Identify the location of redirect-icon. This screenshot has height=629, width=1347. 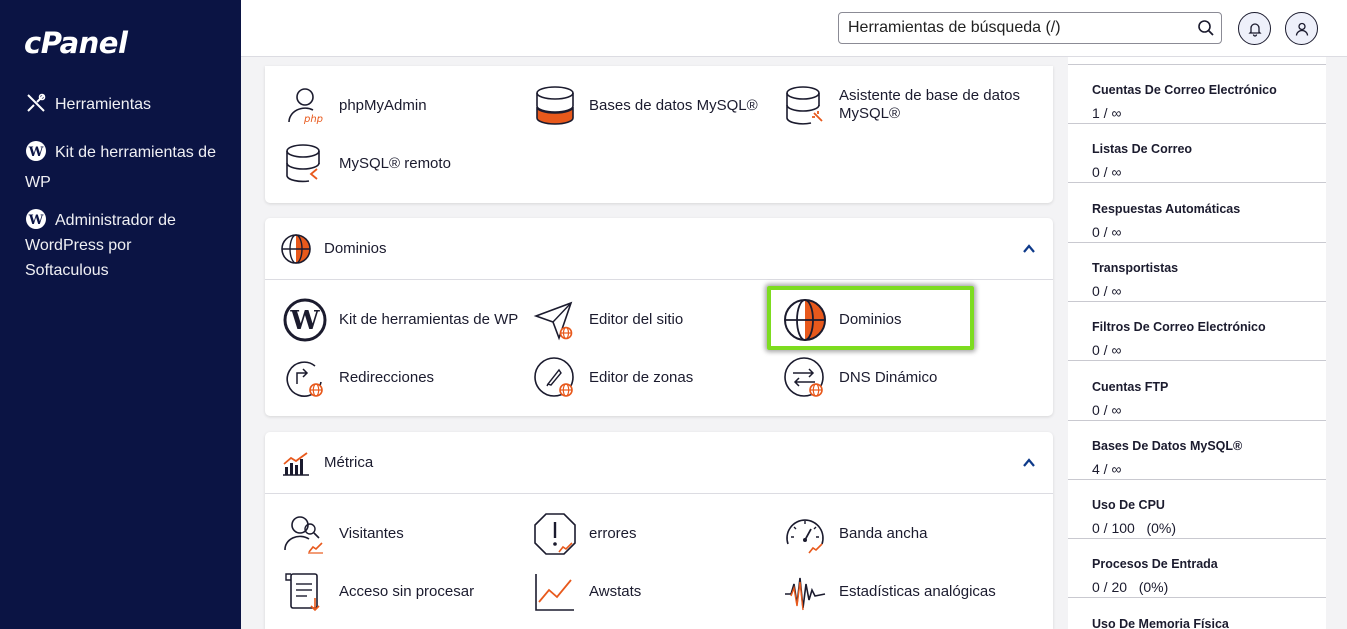
(304, 379).